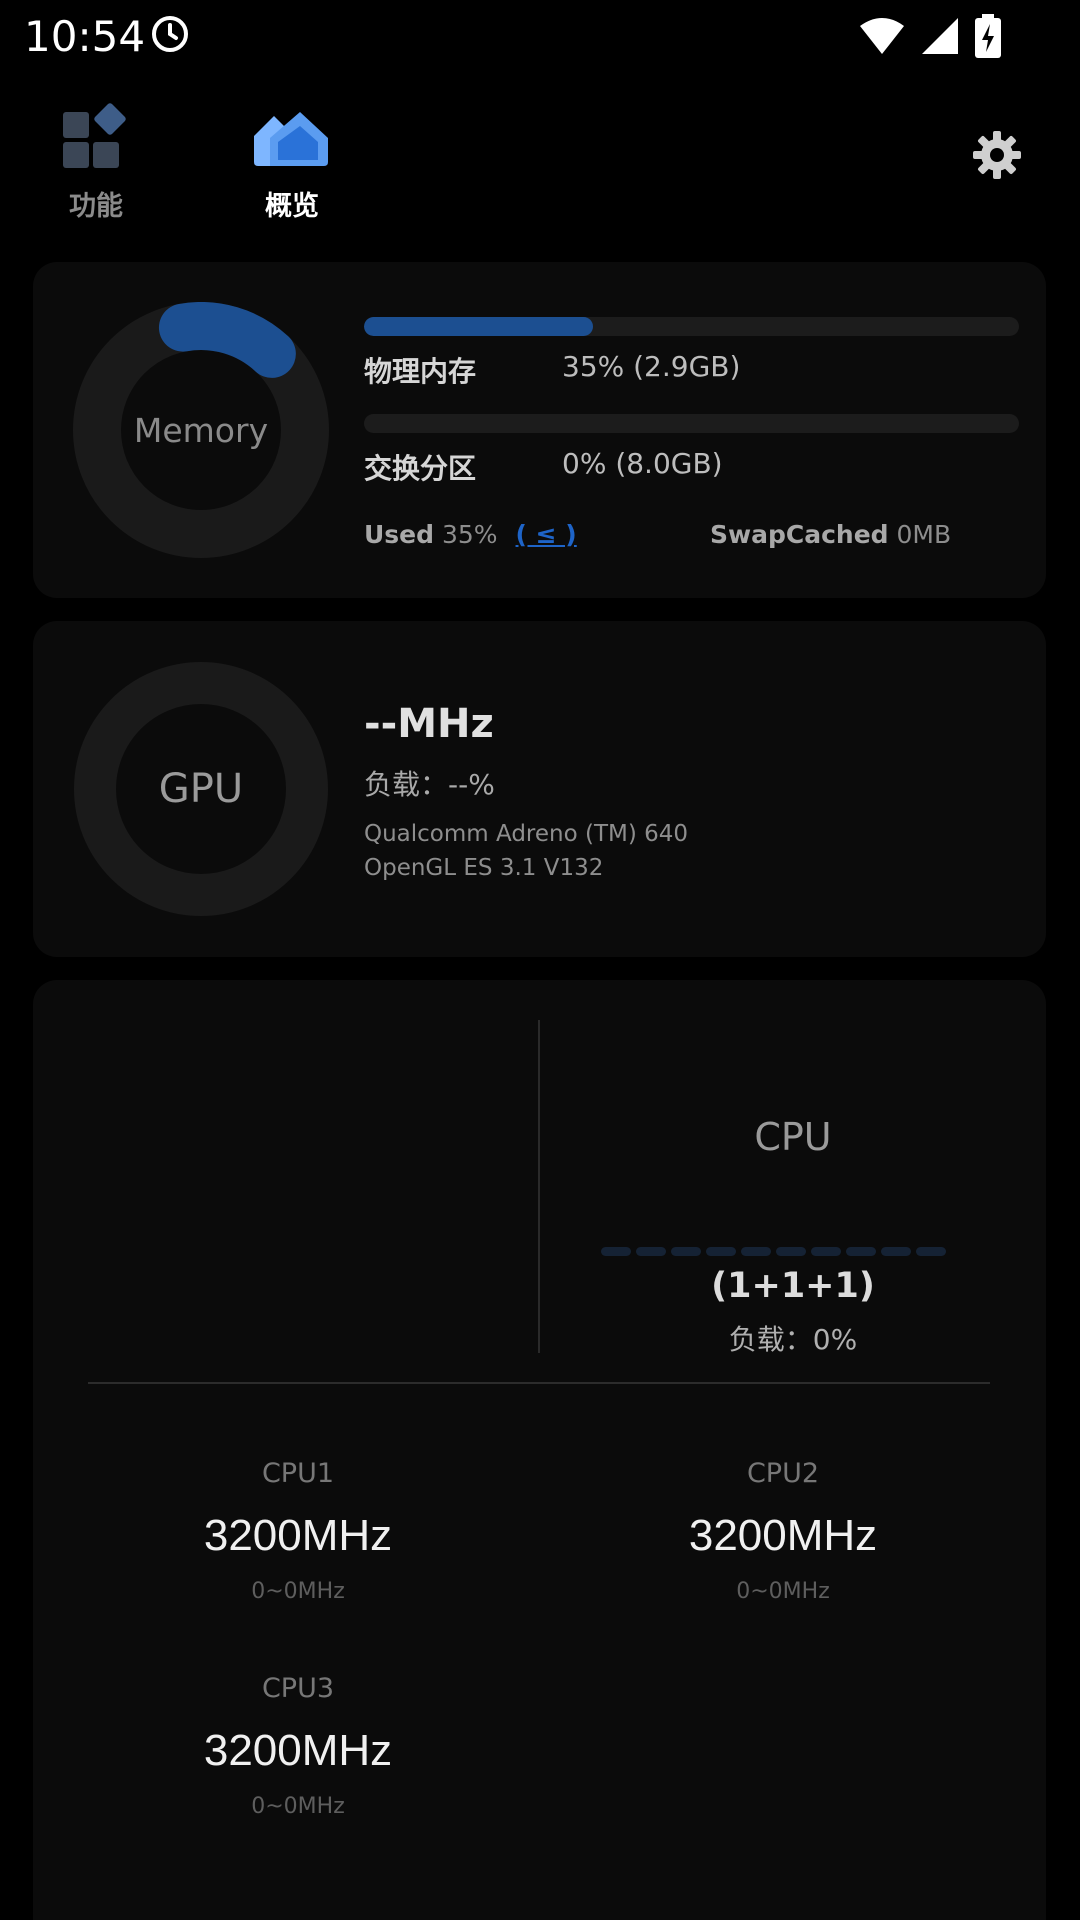 The height and width of the screenshot is (1920, 1080). I want to click on physical-memory-value: 35% (2.9GB), so click(651, 366).